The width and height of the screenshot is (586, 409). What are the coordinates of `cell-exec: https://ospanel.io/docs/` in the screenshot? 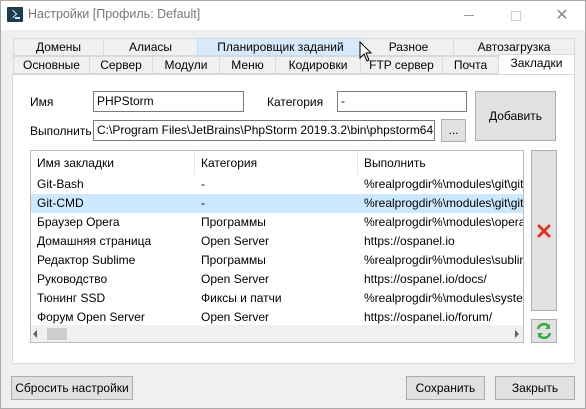 It's located at (425, 279).